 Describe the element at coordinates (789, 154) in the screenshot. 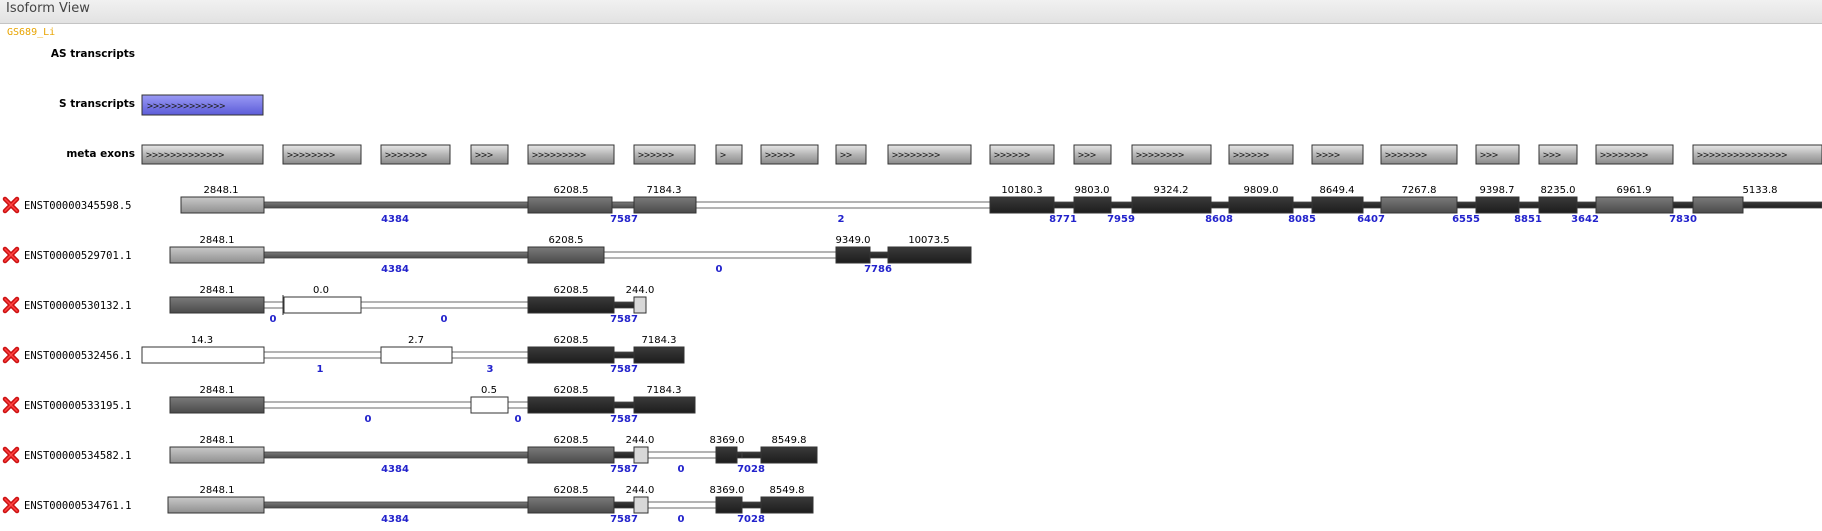

I see `meta-exon: >>>>>` at that location.